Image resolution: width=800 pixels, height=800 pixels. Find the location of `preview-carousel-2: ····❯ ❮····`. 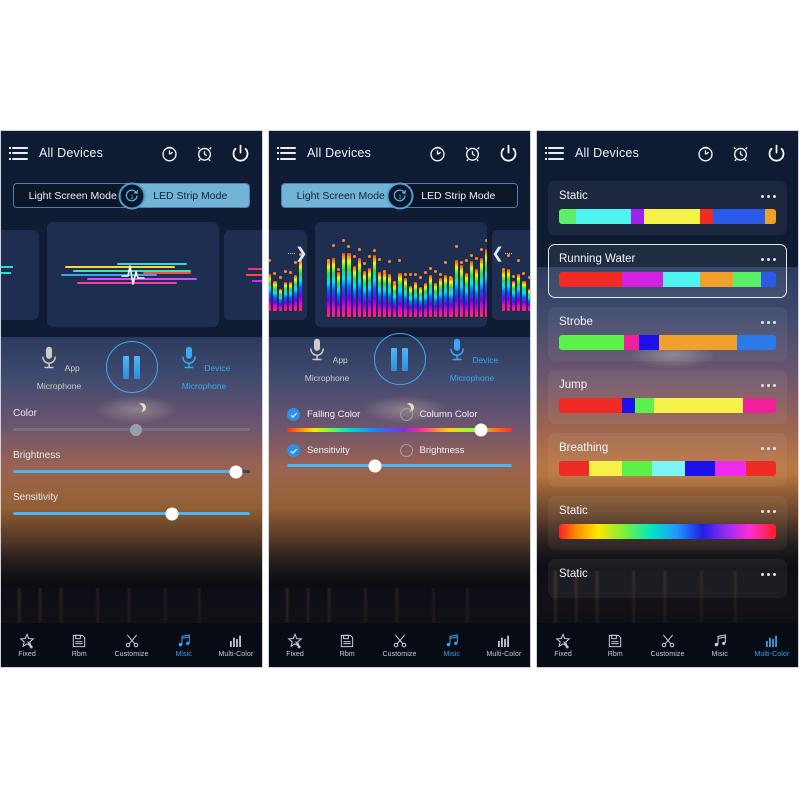

preview-carousel-2: ····❯ ❮···· is located at coordinates (399, 274).